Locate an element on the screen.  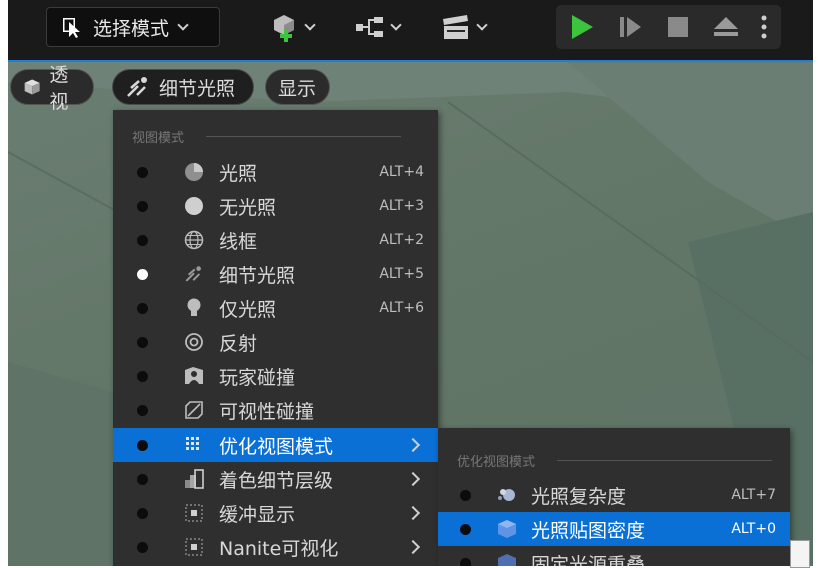
menu-item-buffer-visualization: 缓冲显示 is located at coordinates (275, 513).